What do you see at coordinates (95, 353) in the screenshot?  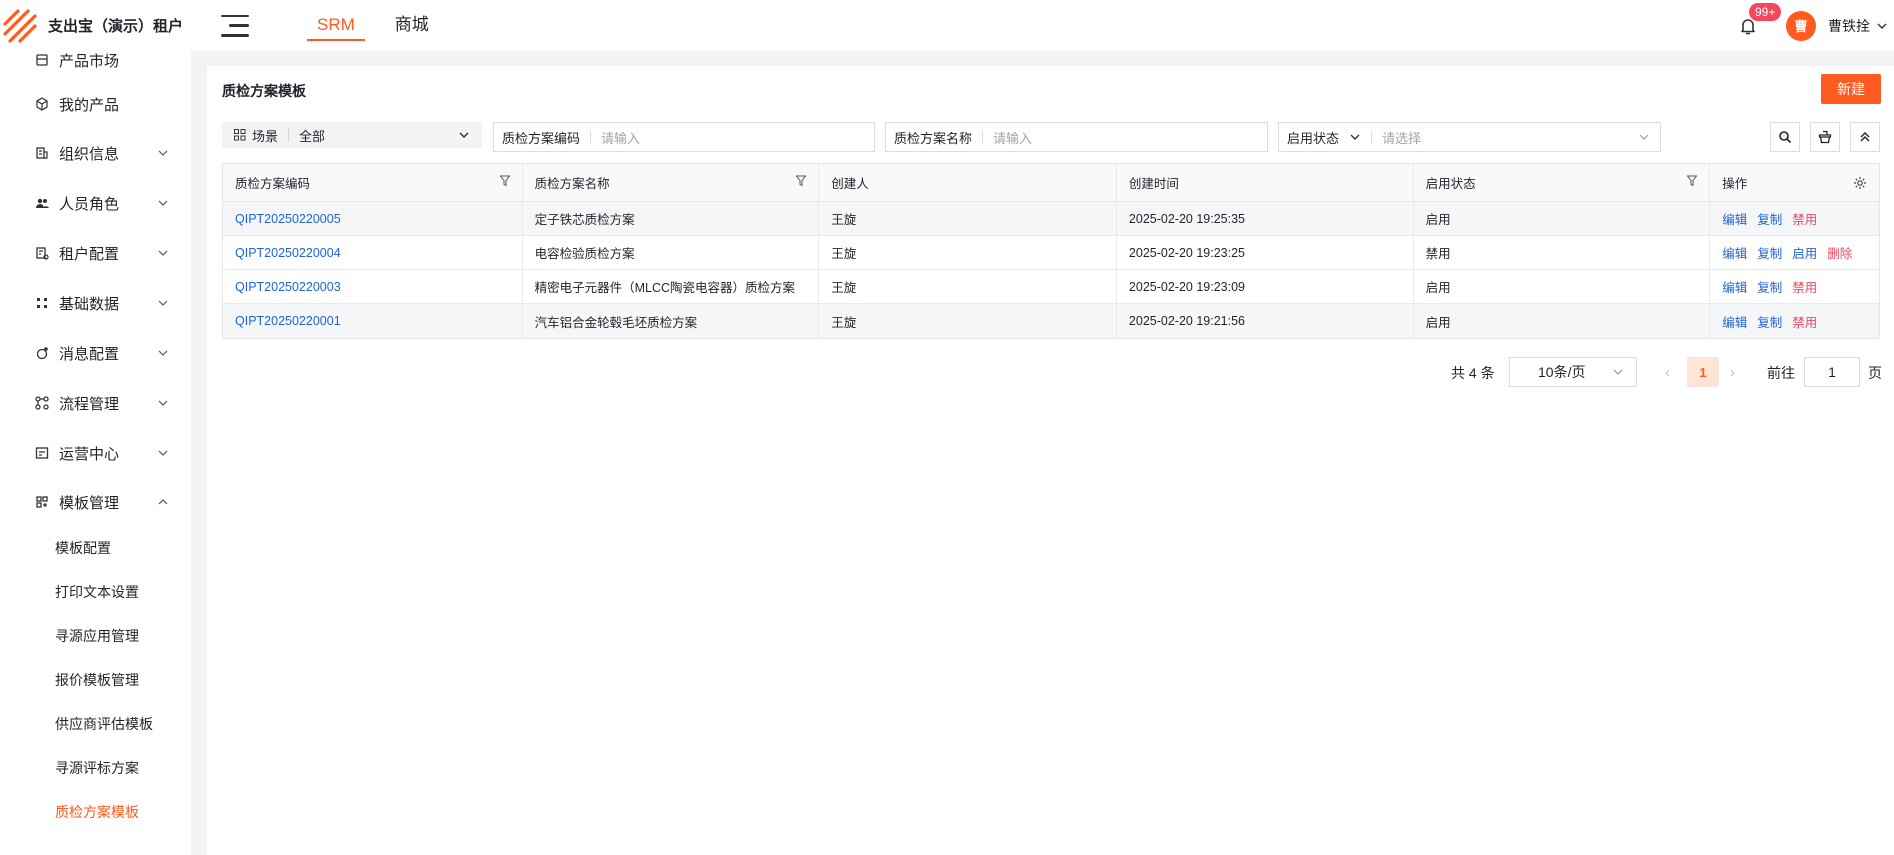 I see `sidebar-item-message-config: 消息配置` at bounding box center [95, 353].